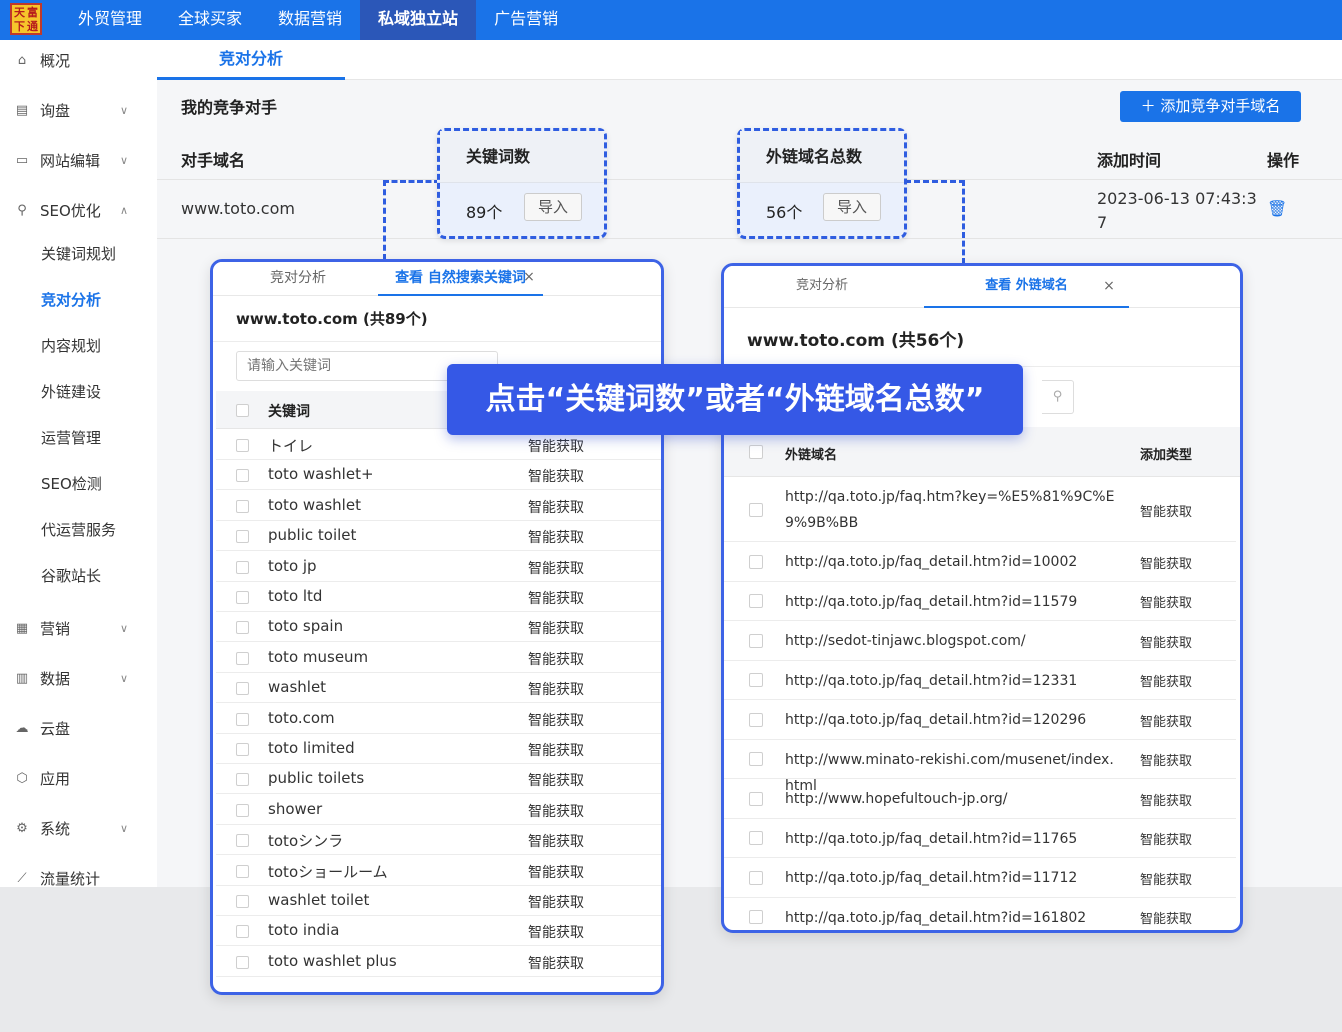 Image resolution: width=1342 pixels, height=1032 pixels. What do you see at coordinates (526, 20) in the screenshot?
I see `nav-tab-4: 广告营销` at bounding box center [526, 20].